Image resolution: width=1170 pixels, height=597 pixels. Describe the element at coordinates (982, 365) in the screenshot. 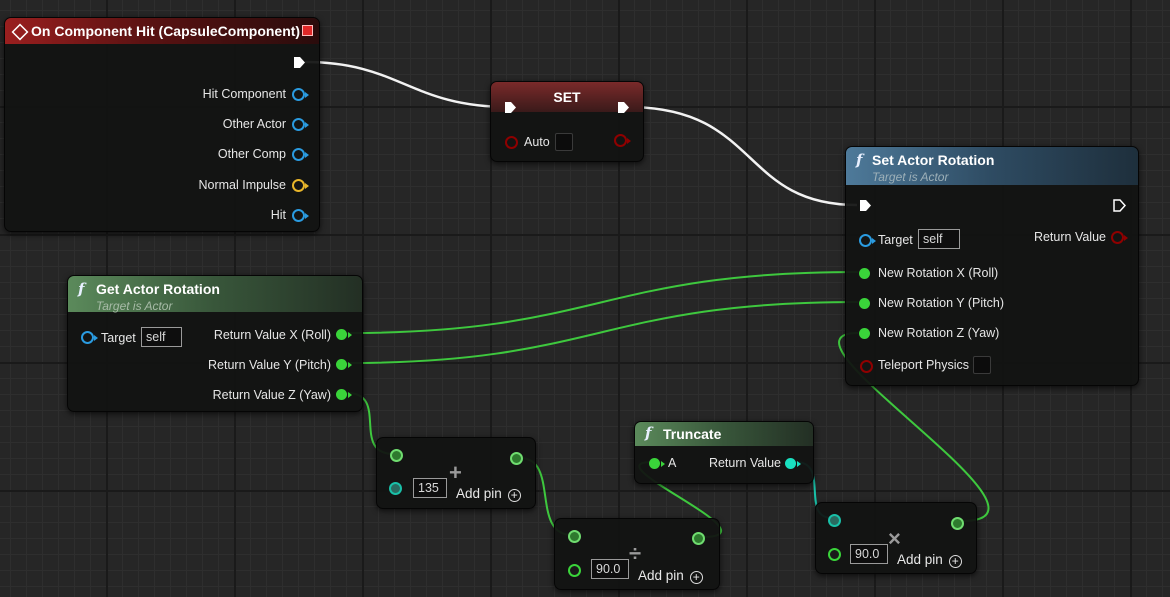

I see `teleport-physics-checkbox` at that location.